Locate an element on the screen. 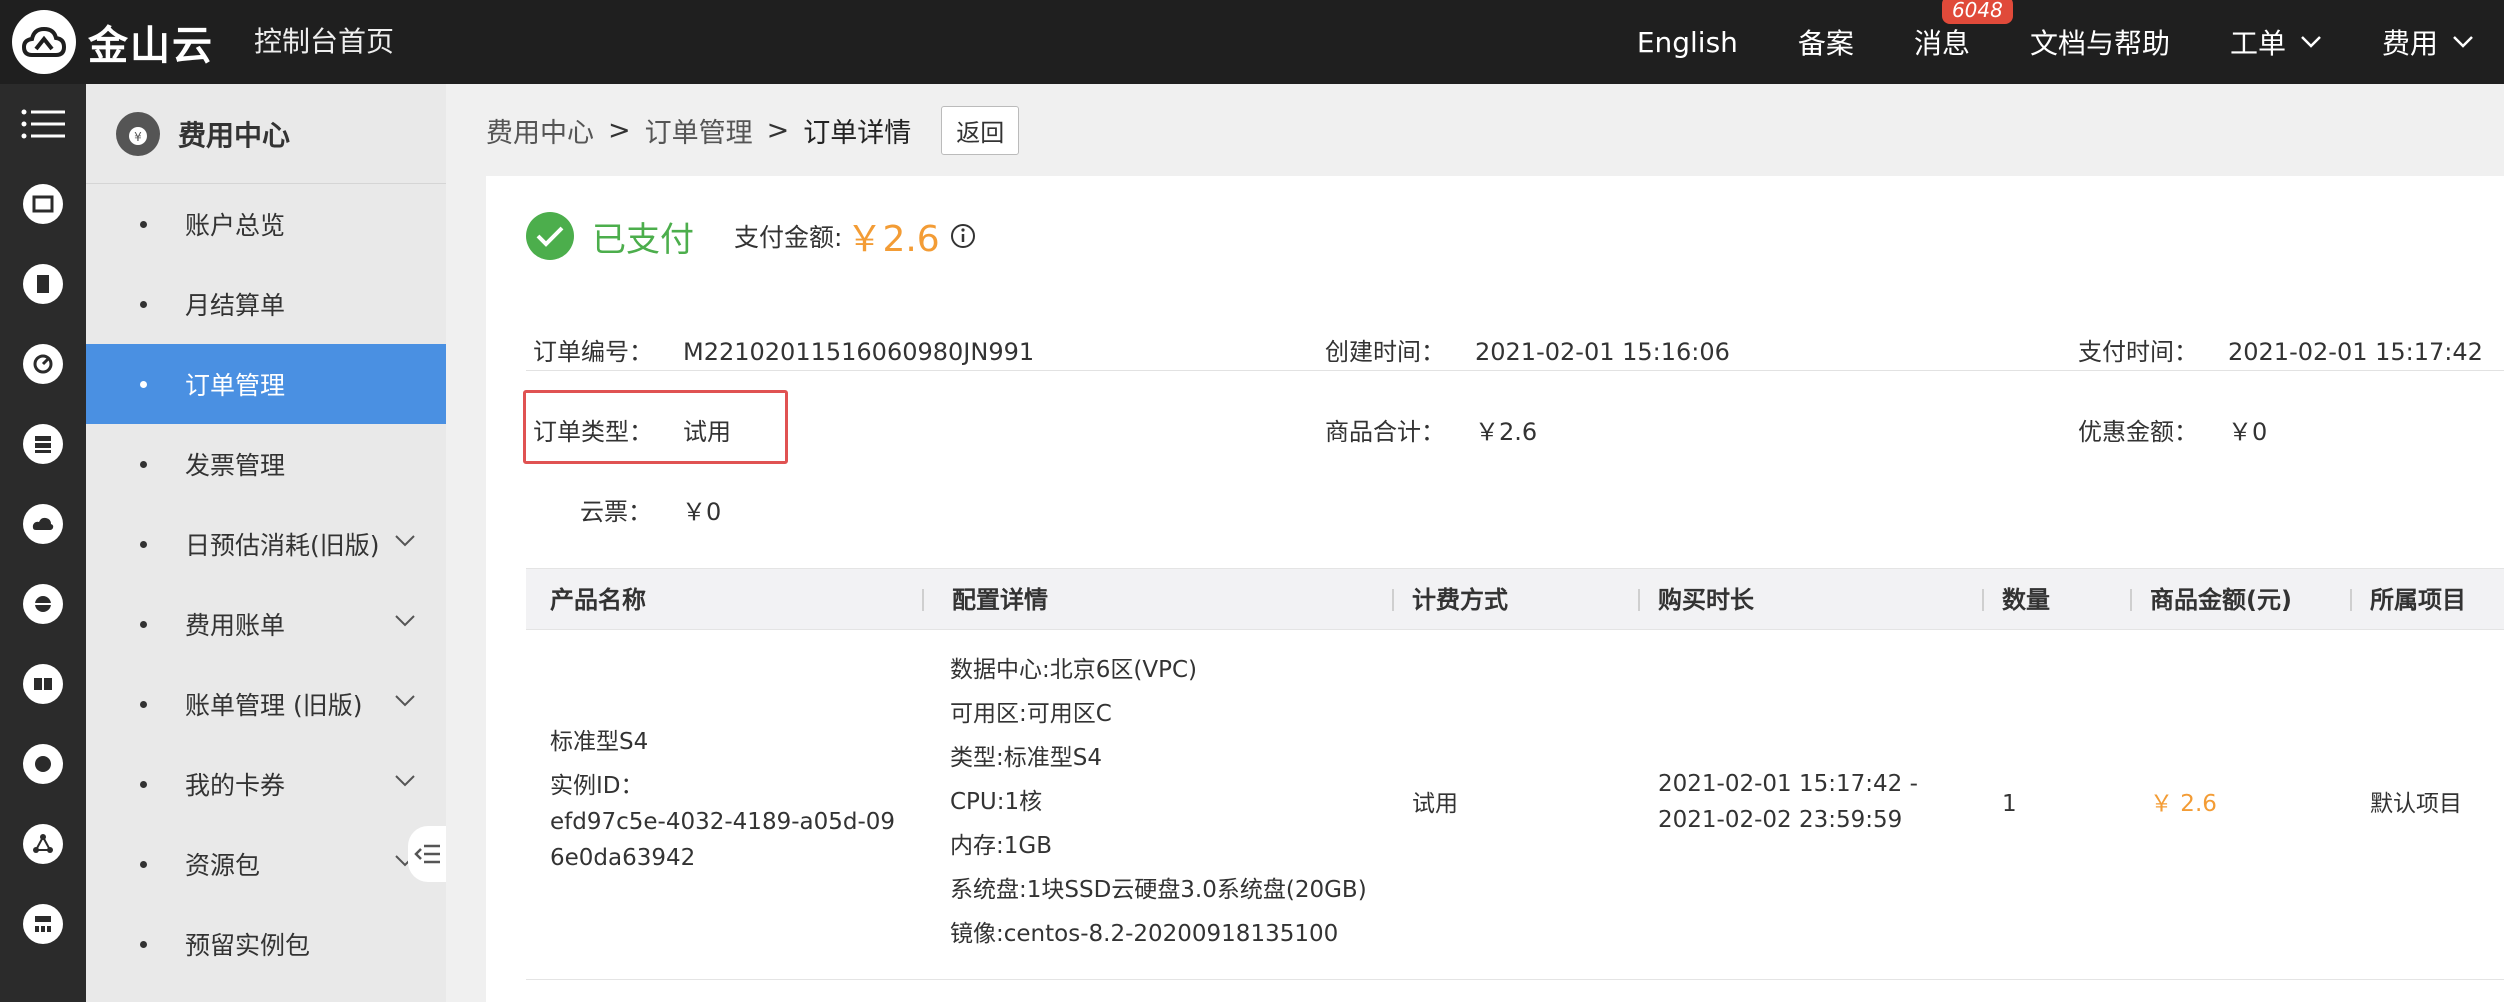 This screenshot has height=1002, width=2504. rail-dashboard is located at coordinates (43, 204).